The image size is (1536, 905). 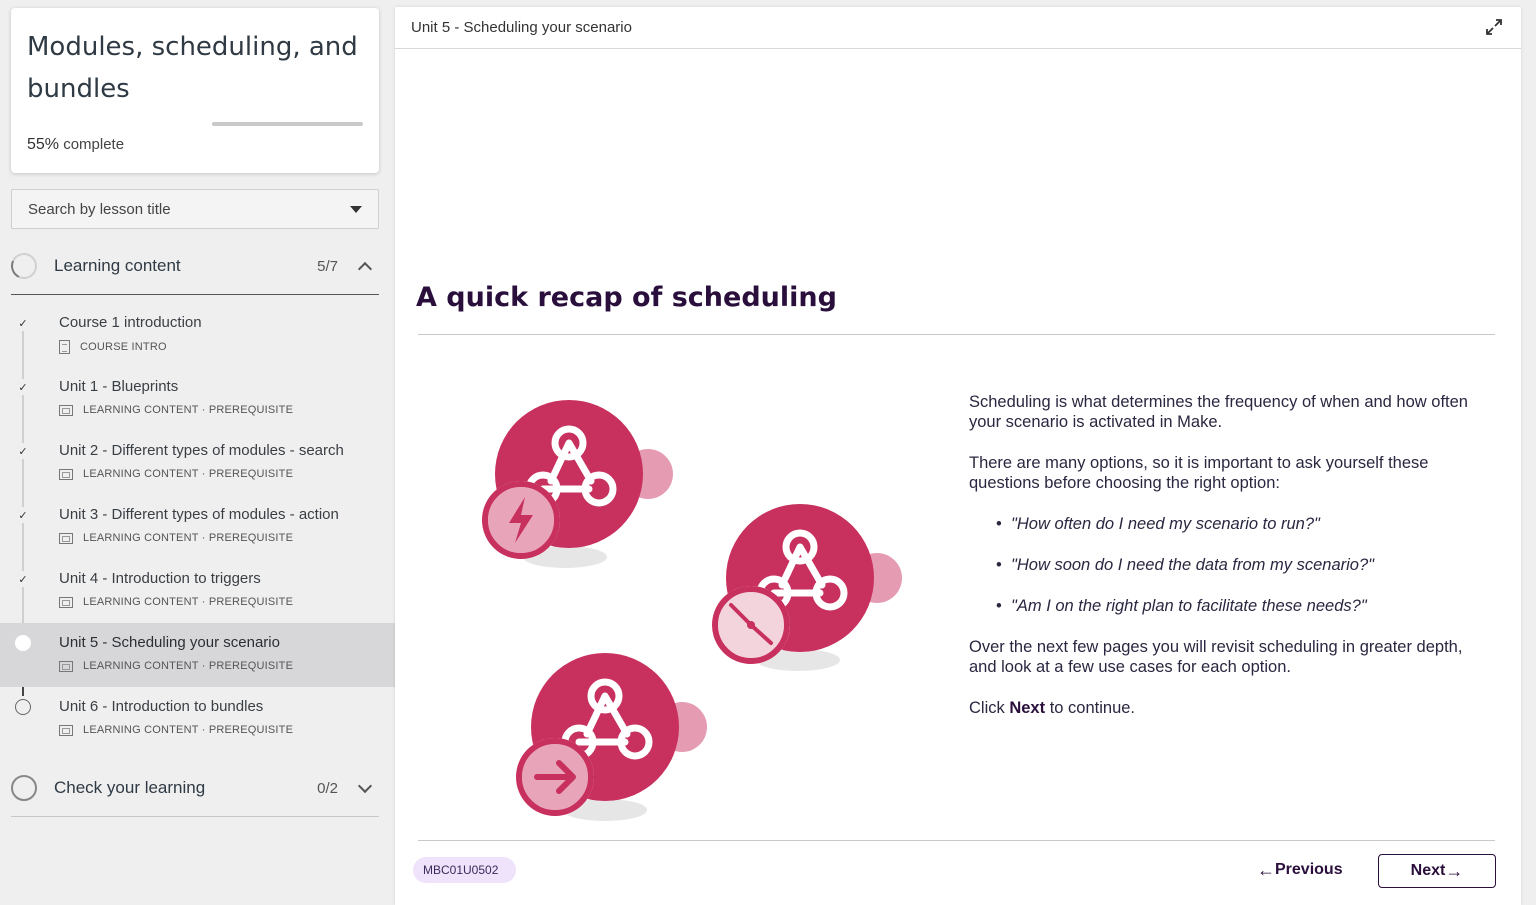 I want to click on lesson-title: Unit 6 - Introduction to bundles, so click(x=161, y=706).